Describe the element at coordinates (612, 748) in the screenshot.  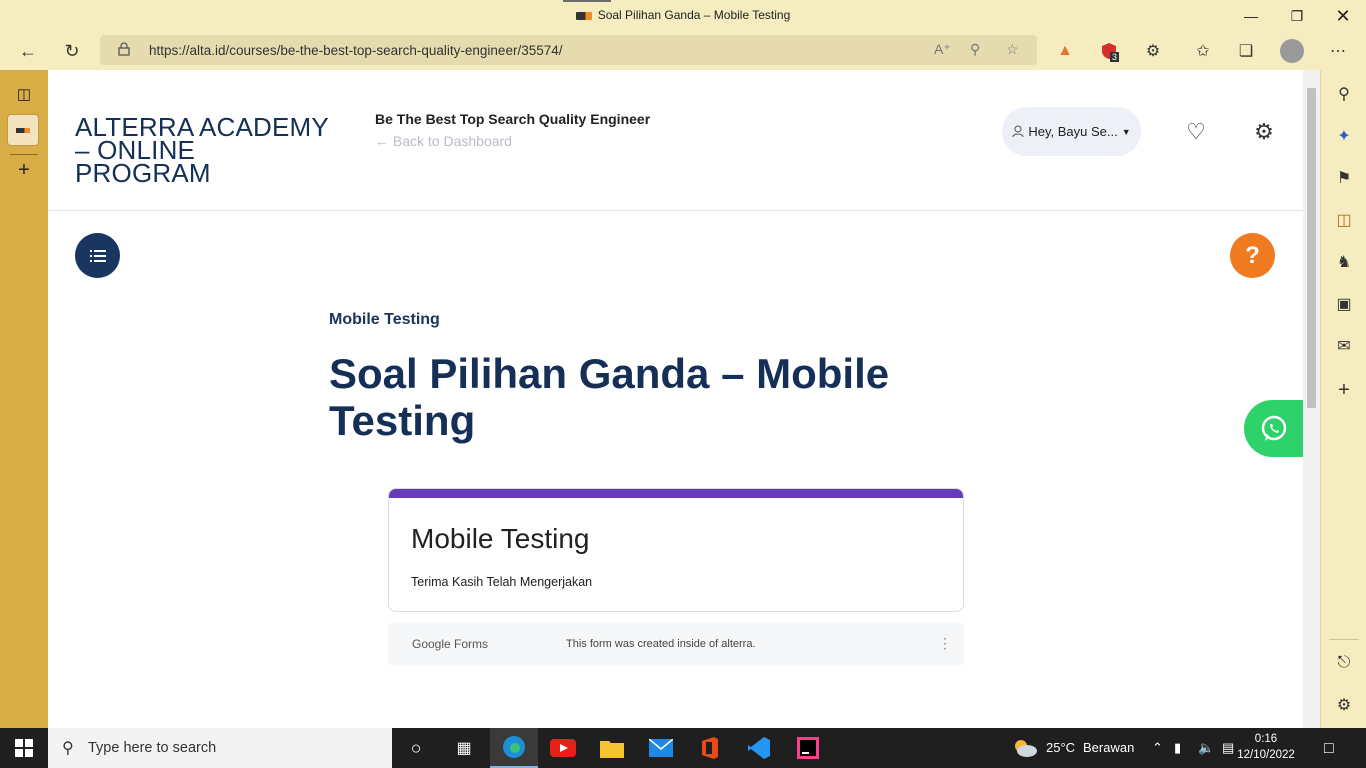
I see `file-explorer-icon` at that location.